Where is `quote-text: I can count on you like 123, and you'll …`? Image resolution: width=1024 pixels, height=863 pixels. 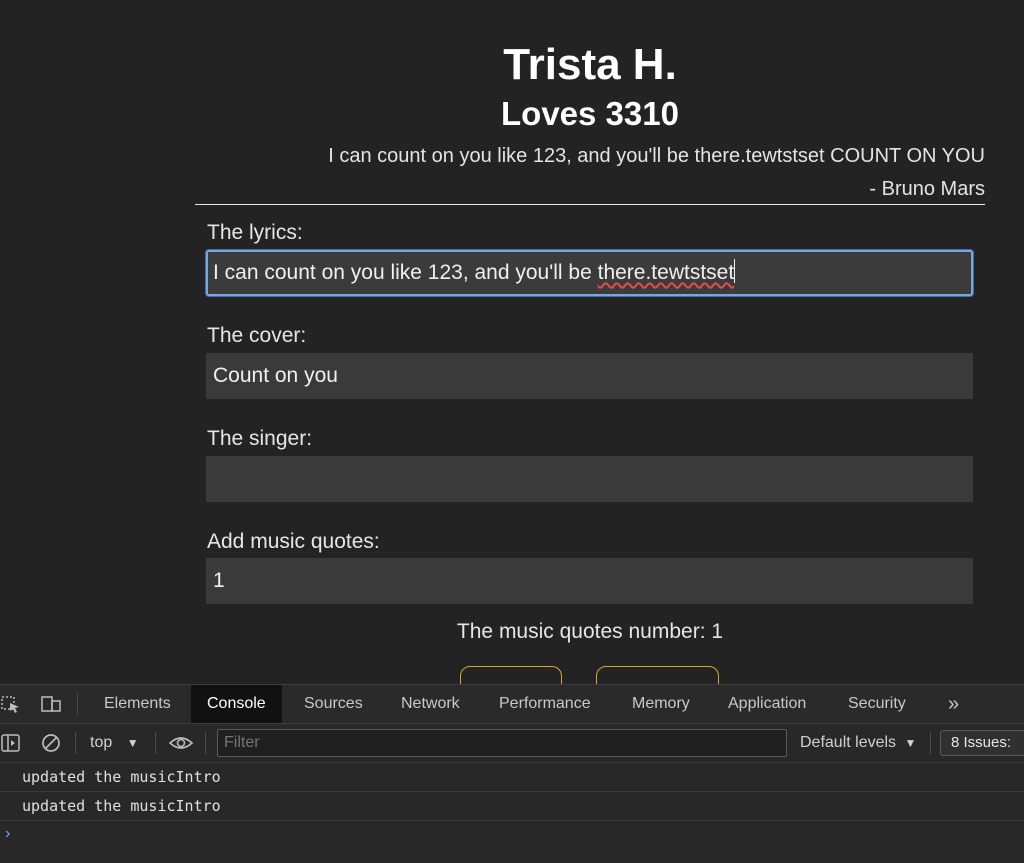
quote-text: I can count on you like 123, and you'll … is located at coordinates (656, 156).